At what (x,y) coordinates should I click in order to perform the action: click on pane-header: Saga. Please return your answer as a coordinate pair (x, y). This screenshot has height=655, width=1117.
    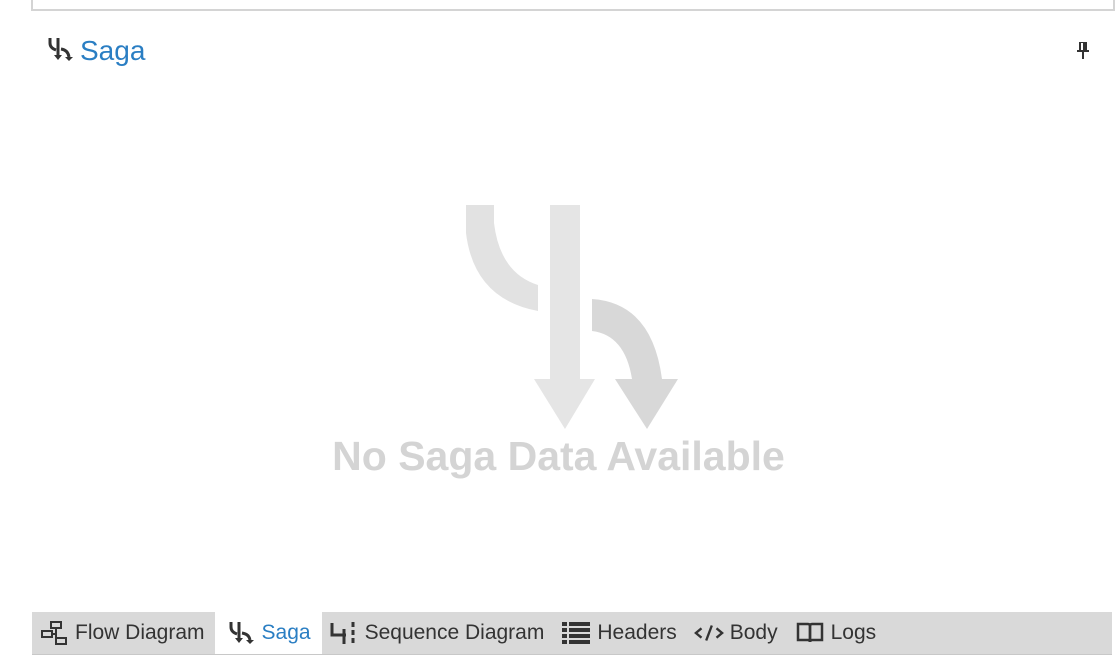
    Looking at the image, I should click on (95, 51).